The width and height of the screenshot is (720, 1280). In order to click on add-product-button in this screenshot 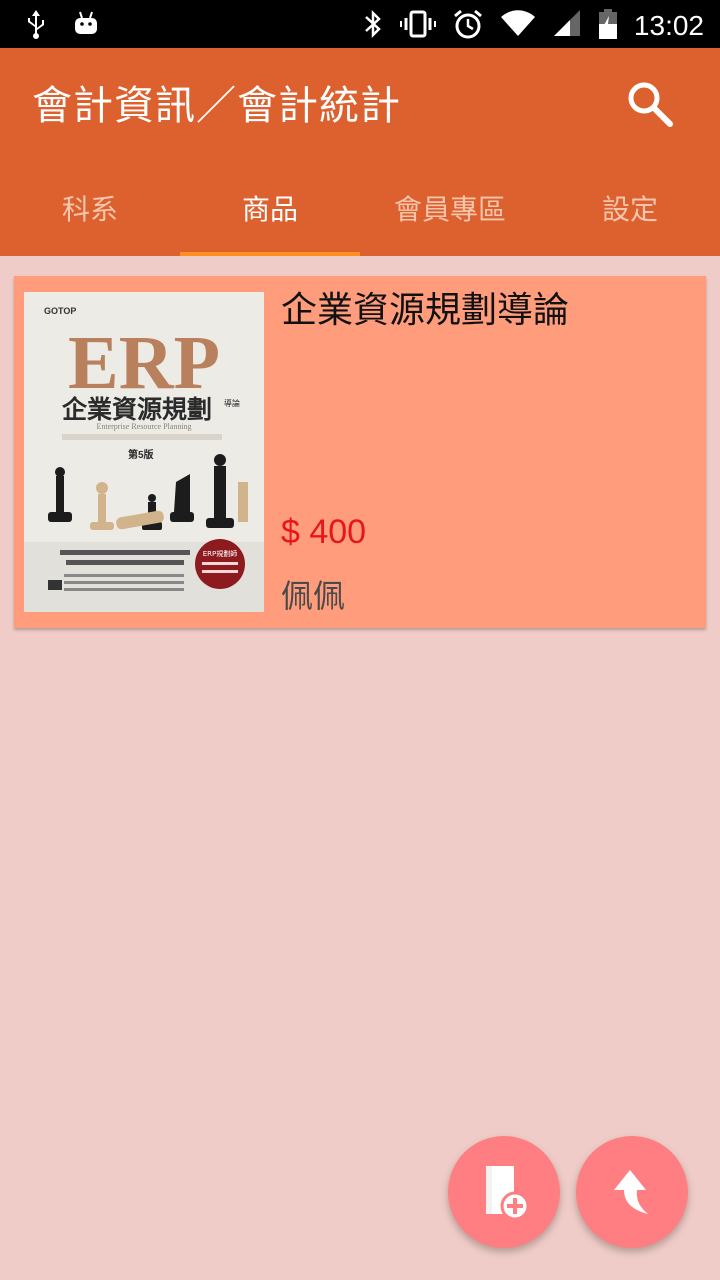, I will do `click(504, 1192)`.